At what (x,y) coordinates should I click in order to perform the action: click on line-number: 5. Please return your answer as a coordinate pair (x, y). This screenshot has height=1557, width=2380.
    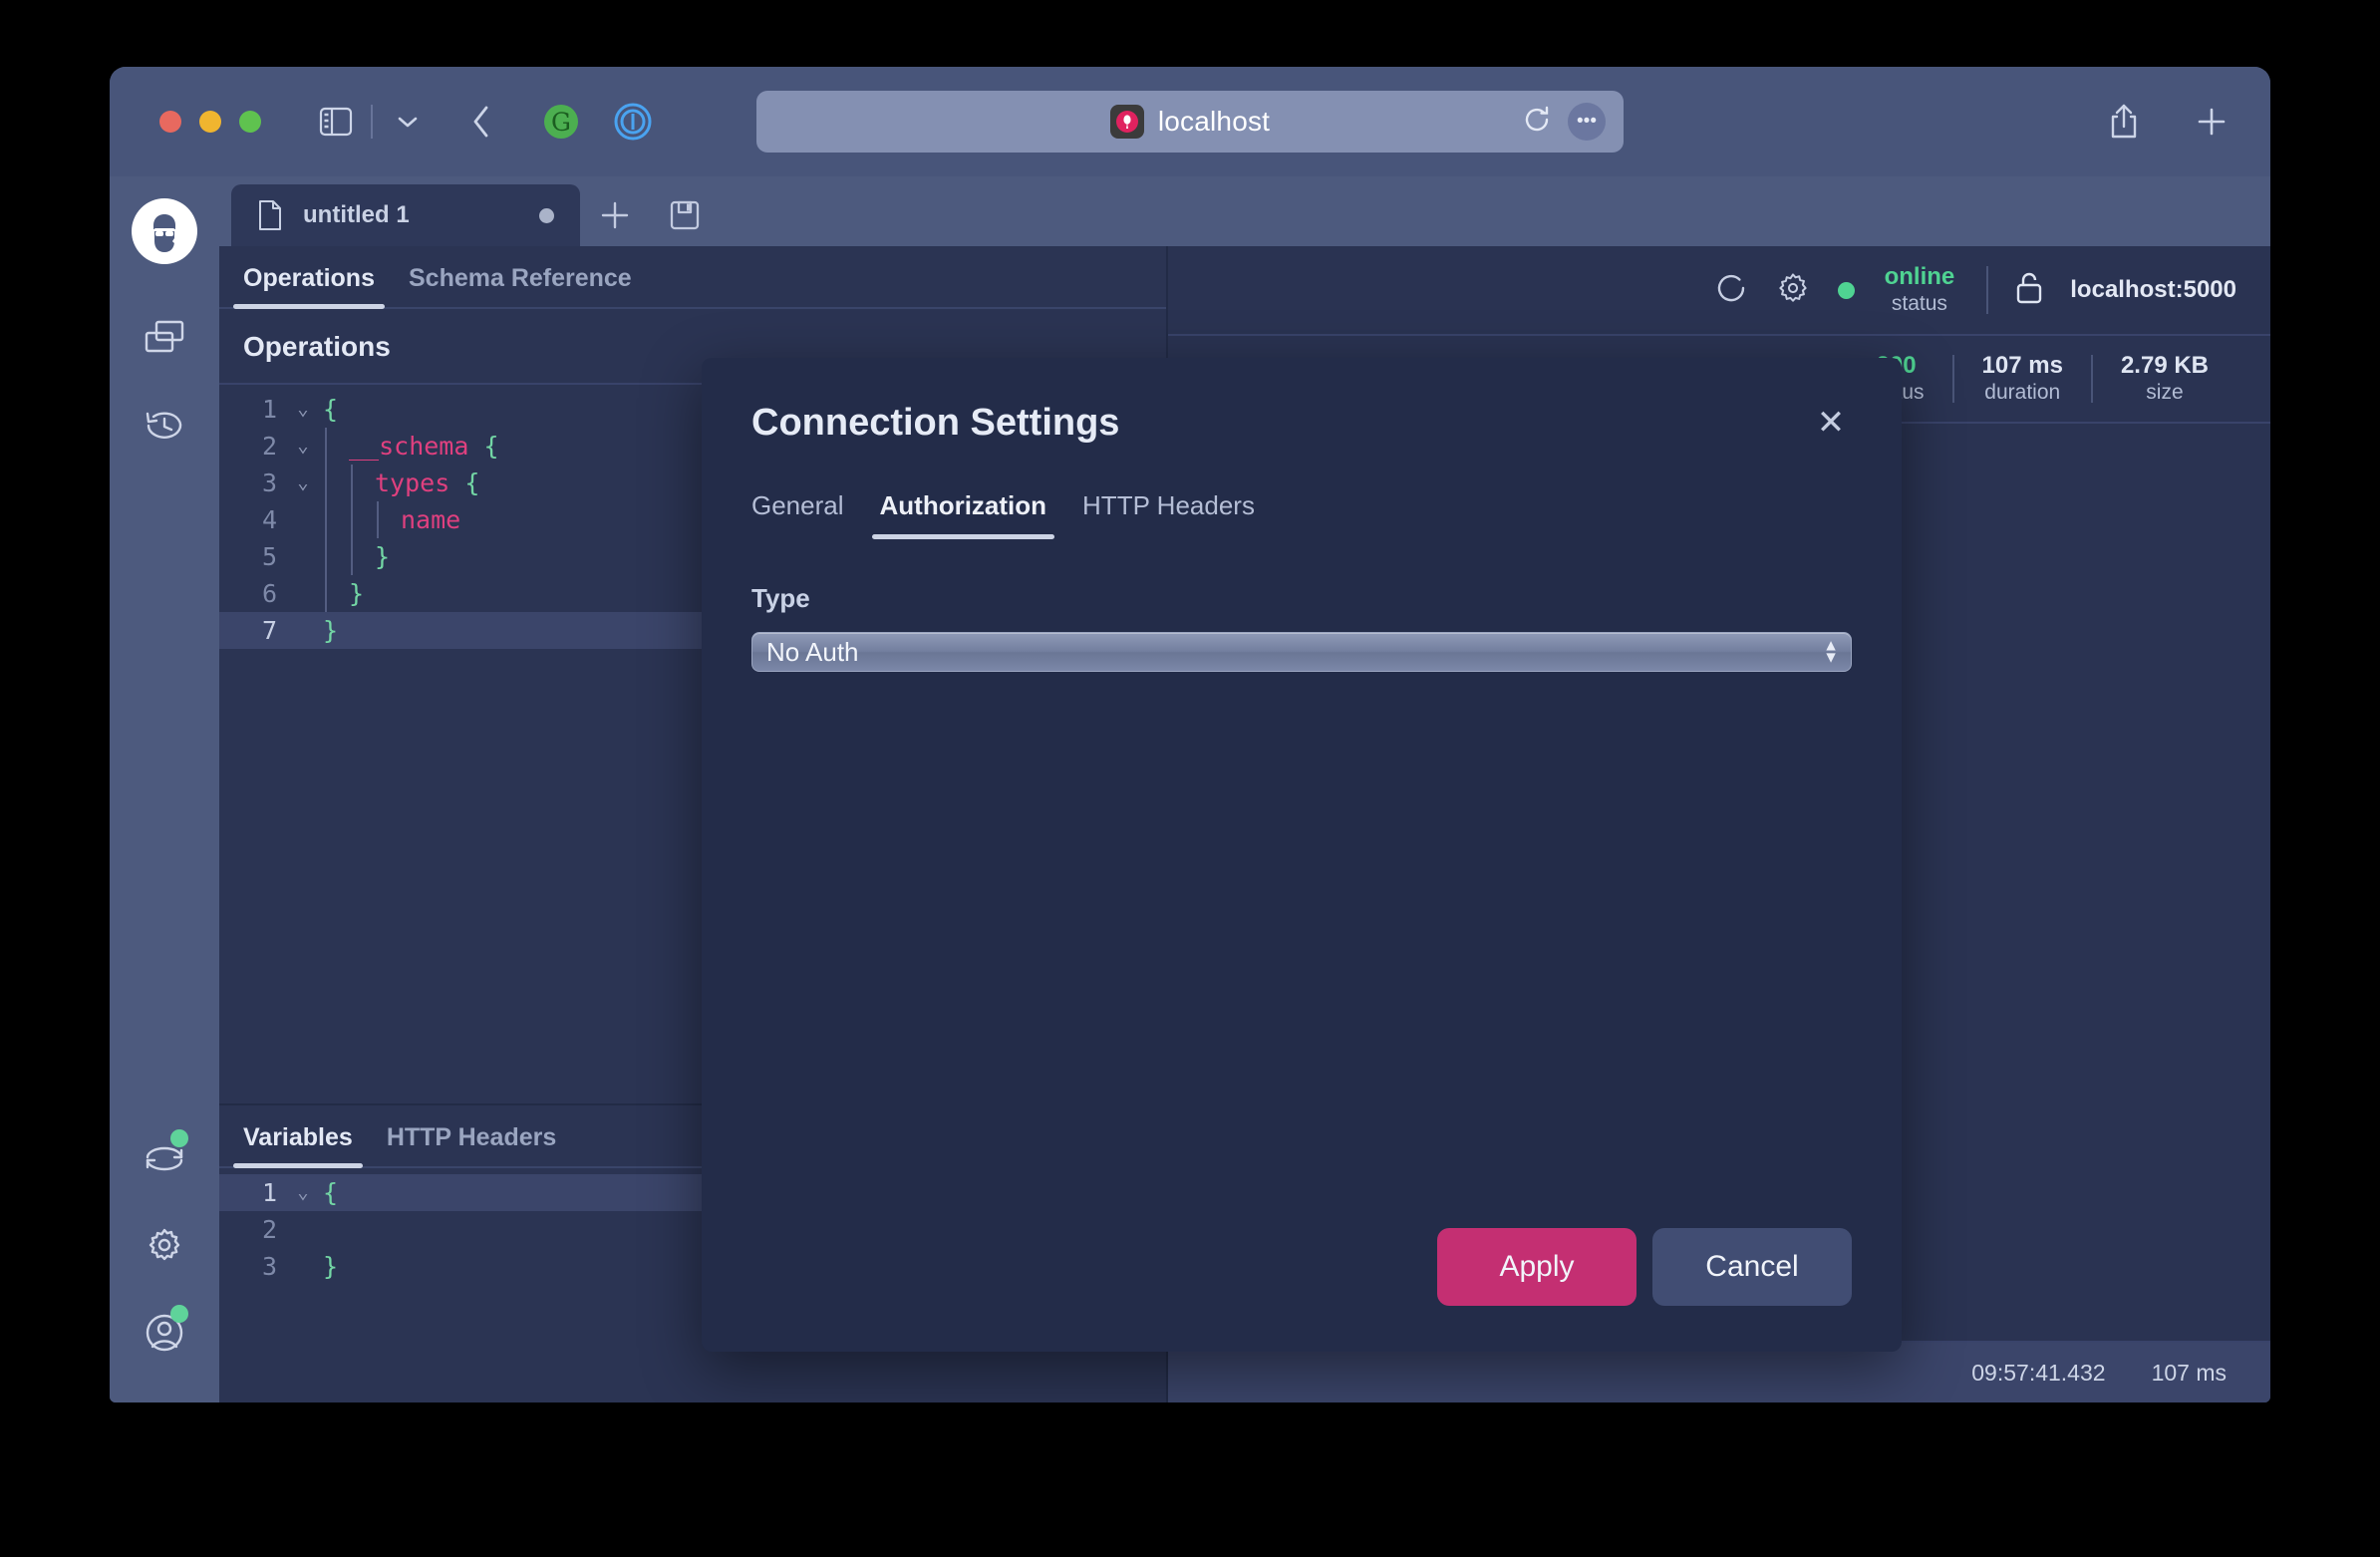
    Looking at the image, I should click on (269, 556).